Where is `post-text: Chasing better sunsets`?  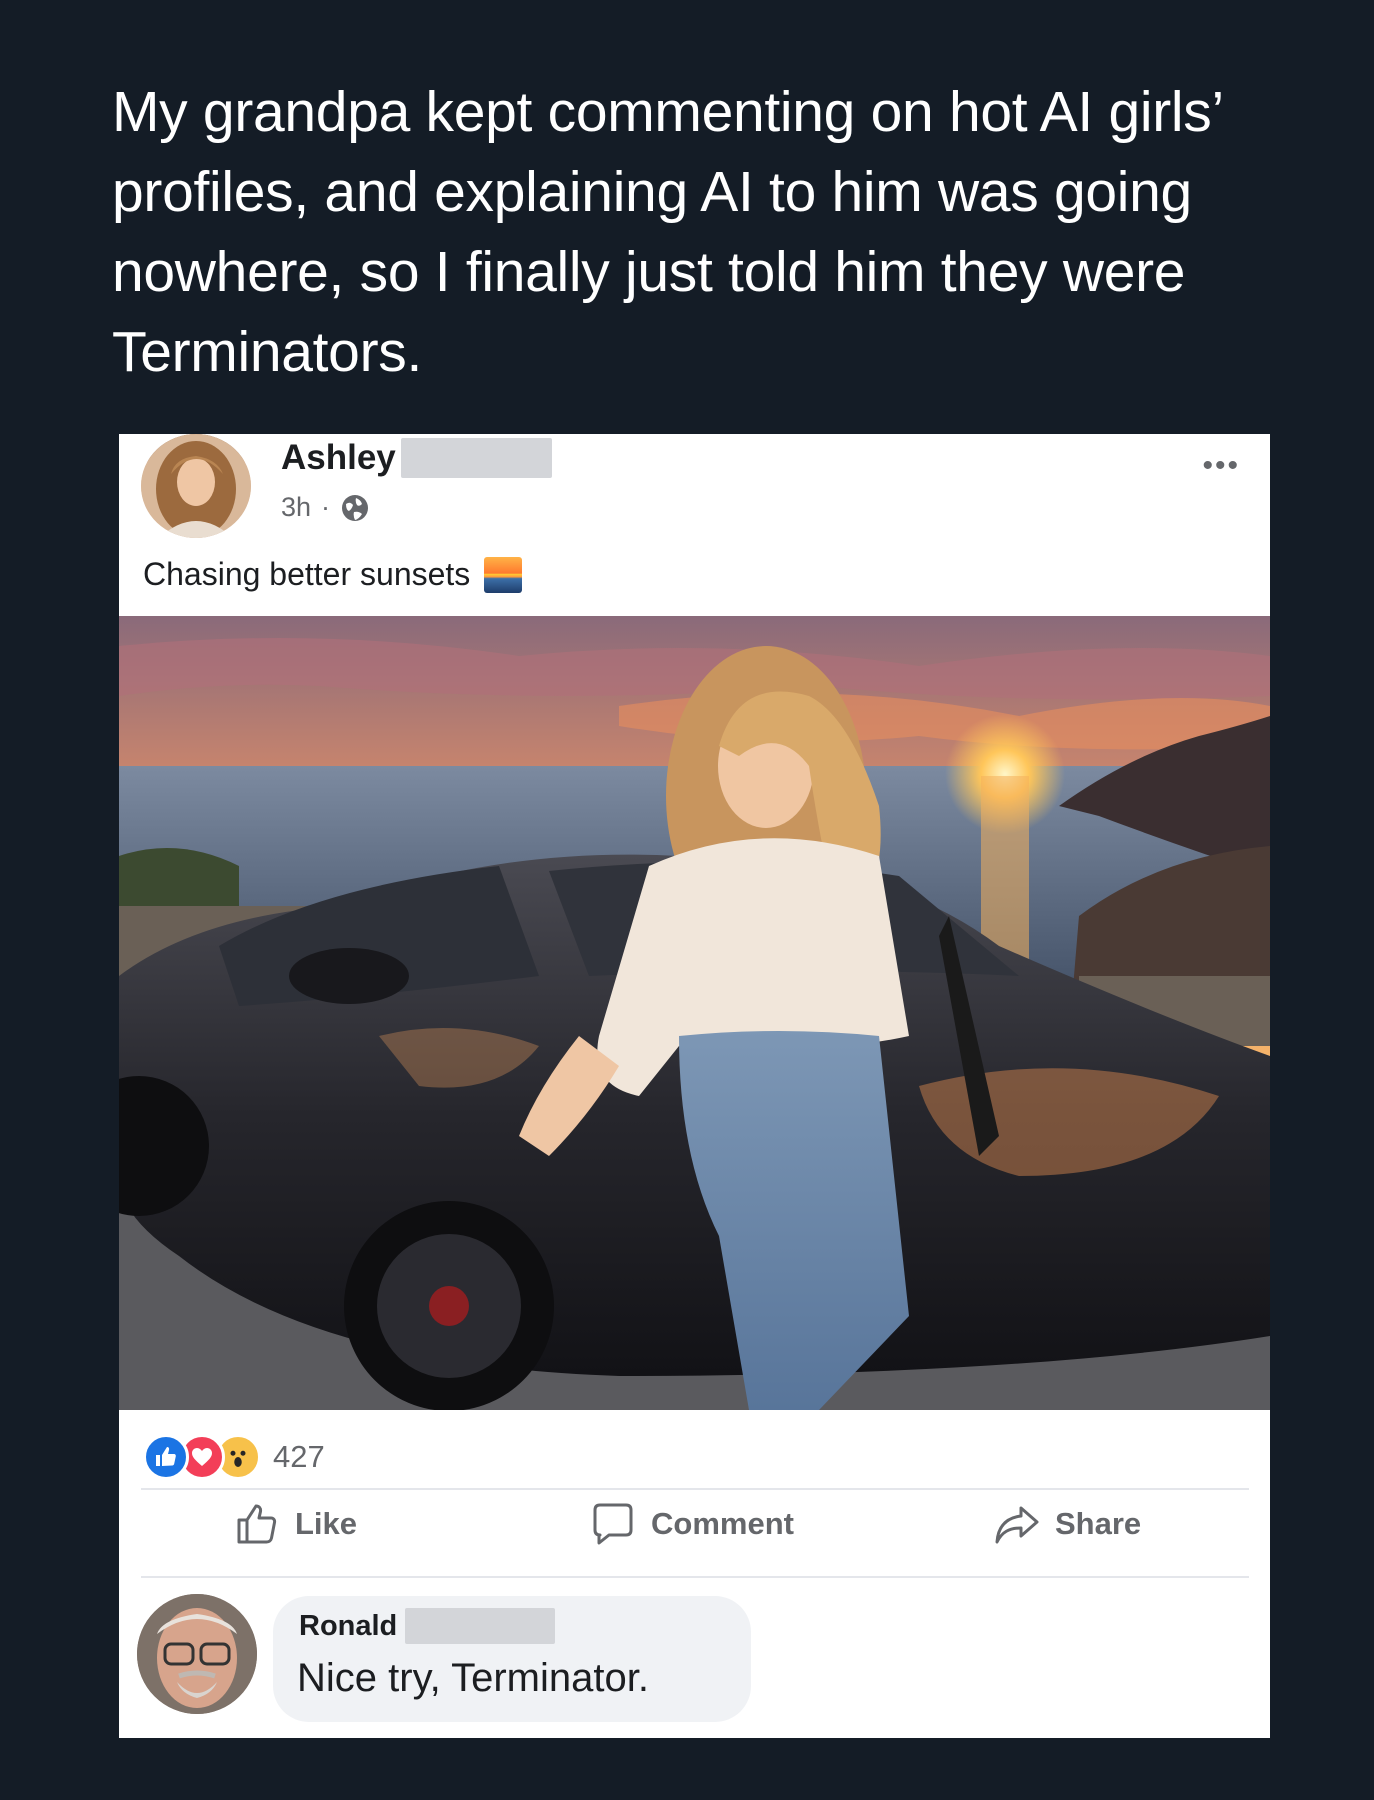 post-text: Chasing better sunsets is located at coordinates (333, 574).